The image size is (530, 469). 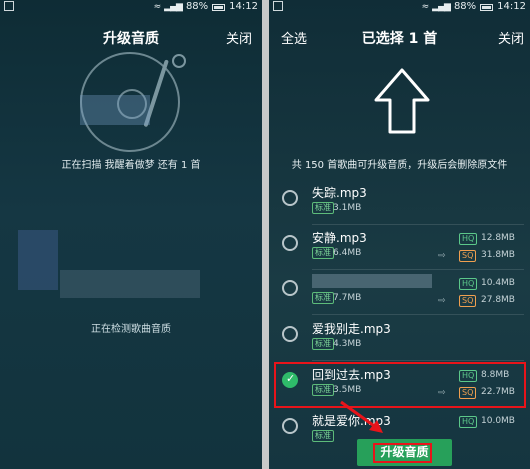 I want to click on panel-divider, so click(x=265, y=234).